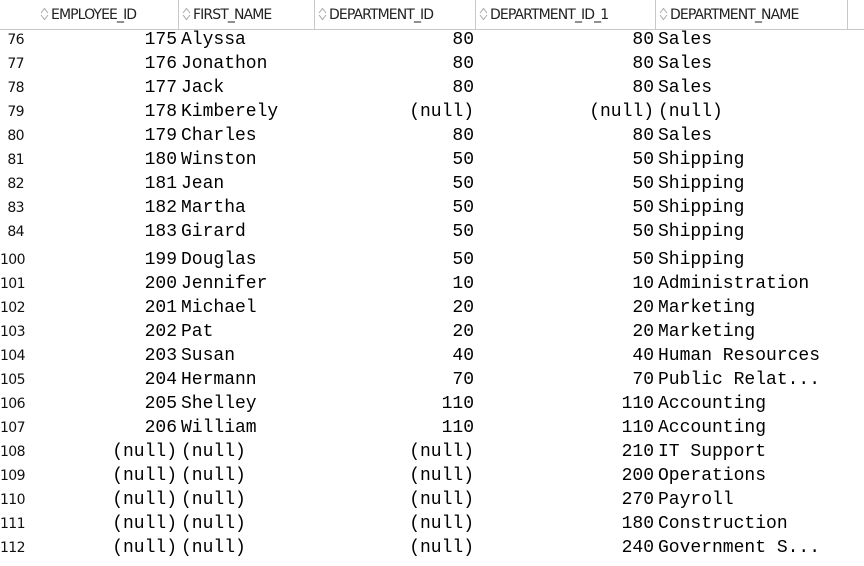 The width and height of the screenshot is (864, 566). I want to click on cell-first-name: Jennifer, so click(247, 284).